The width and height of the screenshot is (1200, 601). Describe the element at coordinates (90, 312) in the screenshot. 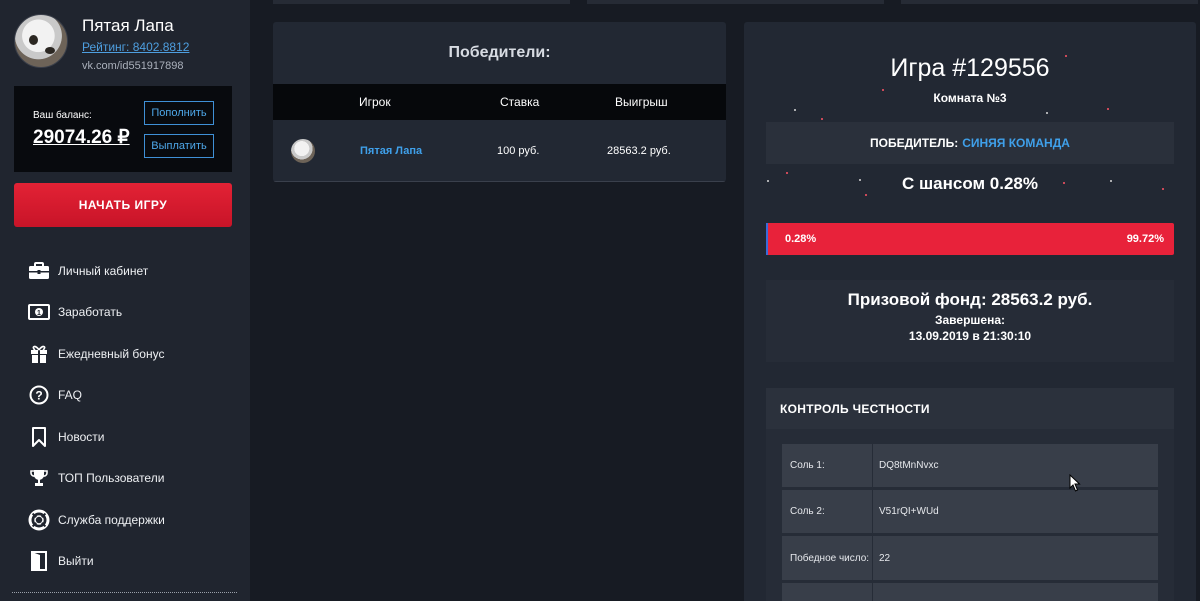

I see `menu-item-label: Заработать` at that location.